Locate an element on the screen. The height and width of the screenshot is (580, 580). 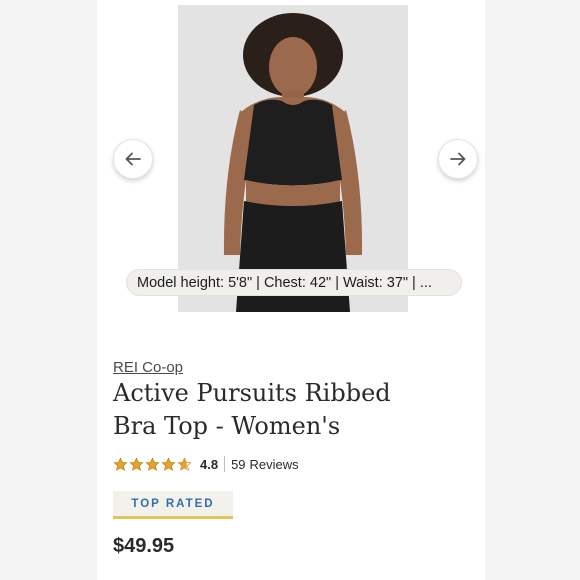
reviews-label: Reviews is located at coordinates (274, 464).